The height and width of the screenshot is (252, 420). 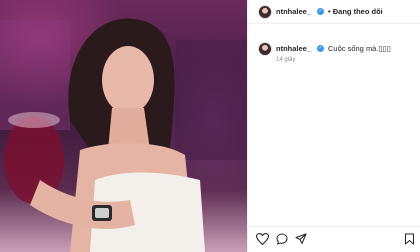 I want to click on comment-icon, so click(x=282, y=239).